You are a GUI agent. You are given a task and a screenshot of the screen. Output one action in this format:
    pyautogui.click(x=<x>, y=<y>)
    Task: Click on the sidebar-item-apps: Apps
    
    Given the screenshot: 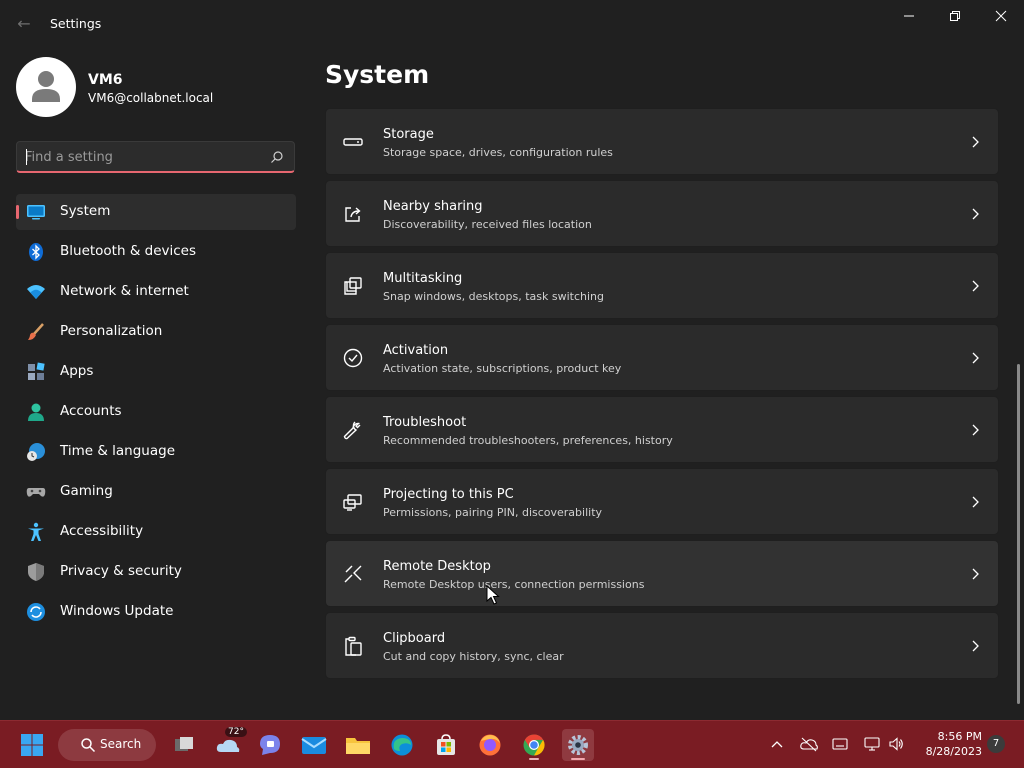 What is the action you would take?
    pyautogui.click(x=156, y=372)
    